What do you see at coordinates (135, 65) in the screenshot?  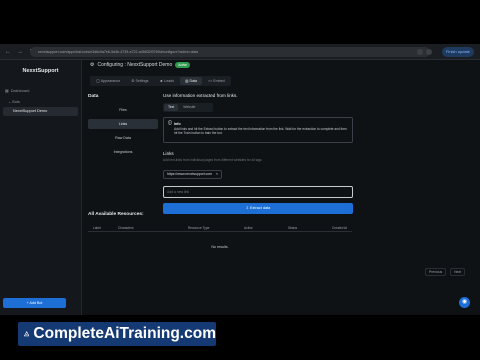 I see `page-title-text: Configuring : NexxtSupport Demo` at bounding box center [135, 65].